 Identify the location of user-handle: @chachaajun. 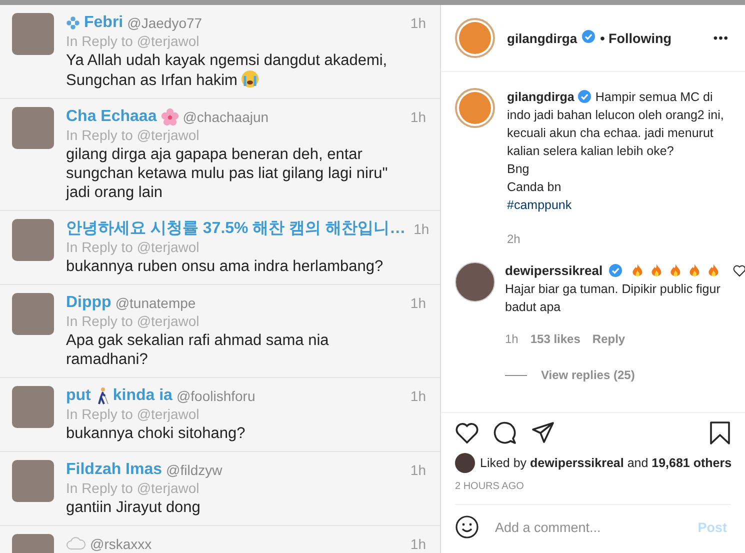
(225, 116).